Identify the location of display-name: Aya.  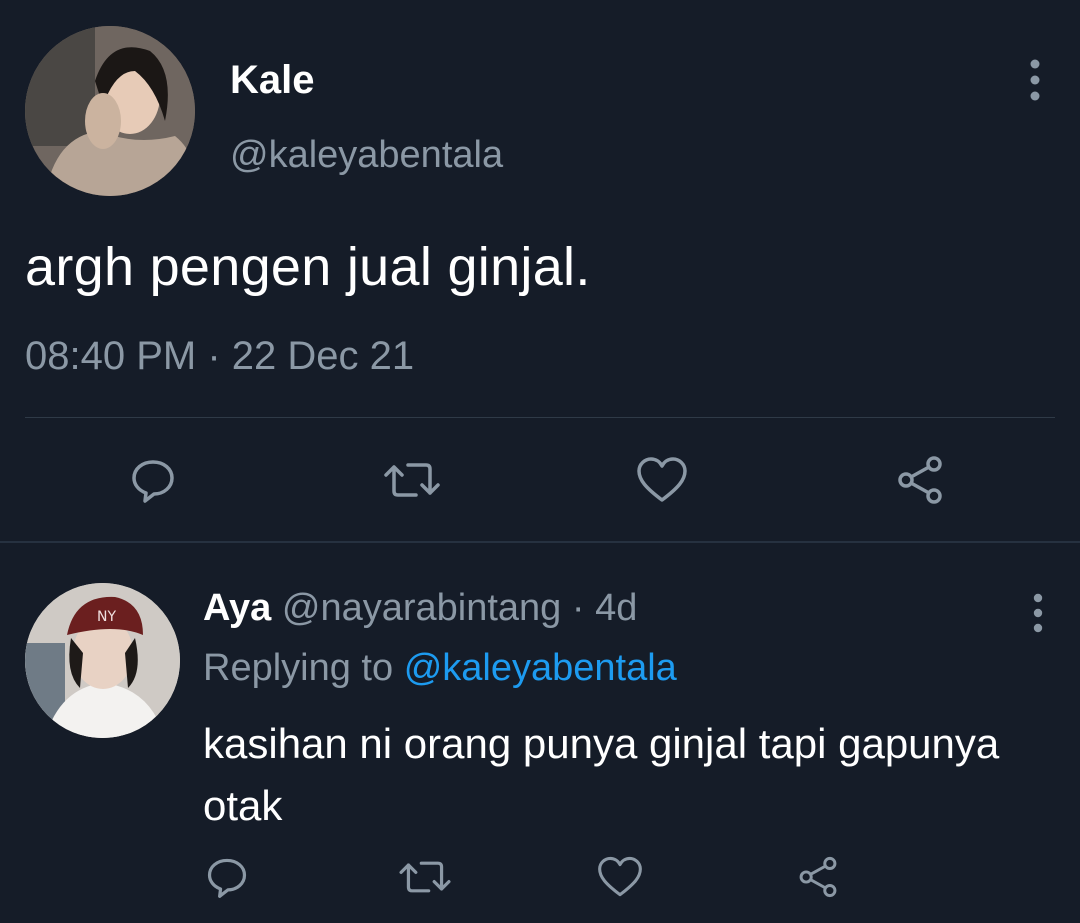
(237, 608).